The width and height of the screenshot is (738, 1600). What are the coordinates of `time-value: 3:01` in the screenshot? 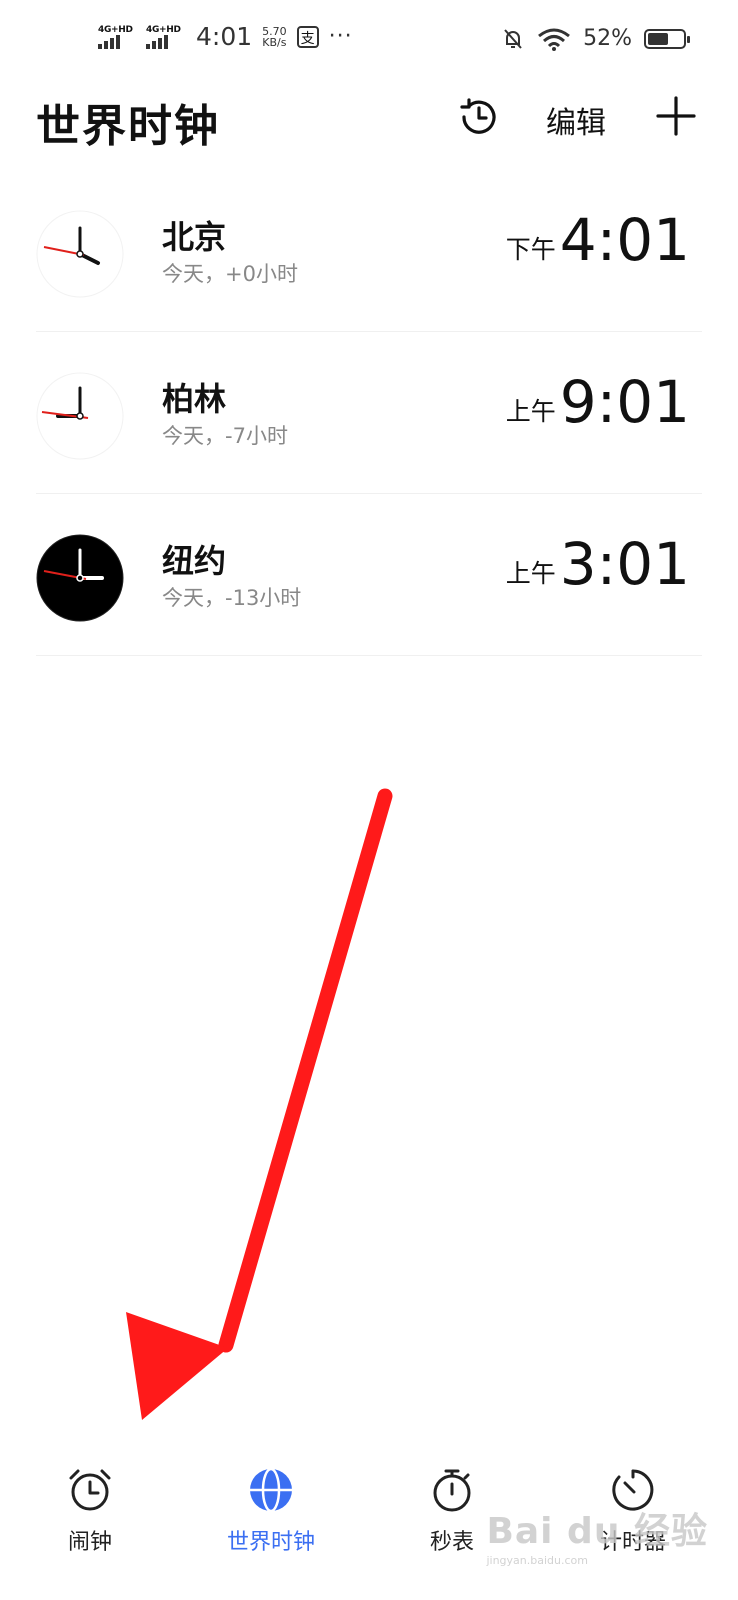 It's located at (624, 564).